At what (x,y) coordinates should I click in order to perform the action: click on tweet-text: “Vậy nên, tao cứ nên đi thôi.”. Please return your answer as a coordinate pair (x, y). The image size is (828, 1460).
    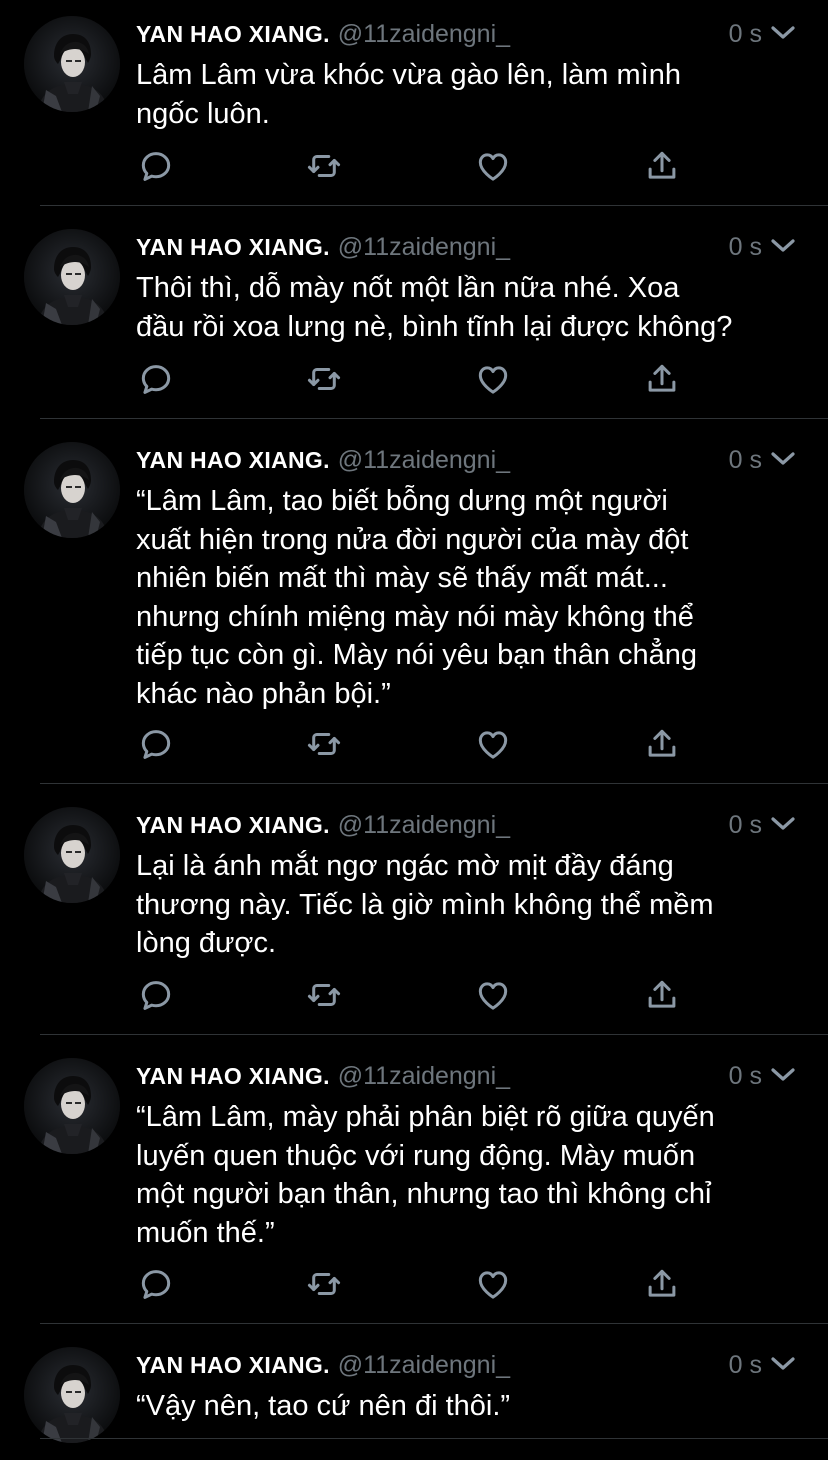
    Looking at the image, I should click on (323, 1406).